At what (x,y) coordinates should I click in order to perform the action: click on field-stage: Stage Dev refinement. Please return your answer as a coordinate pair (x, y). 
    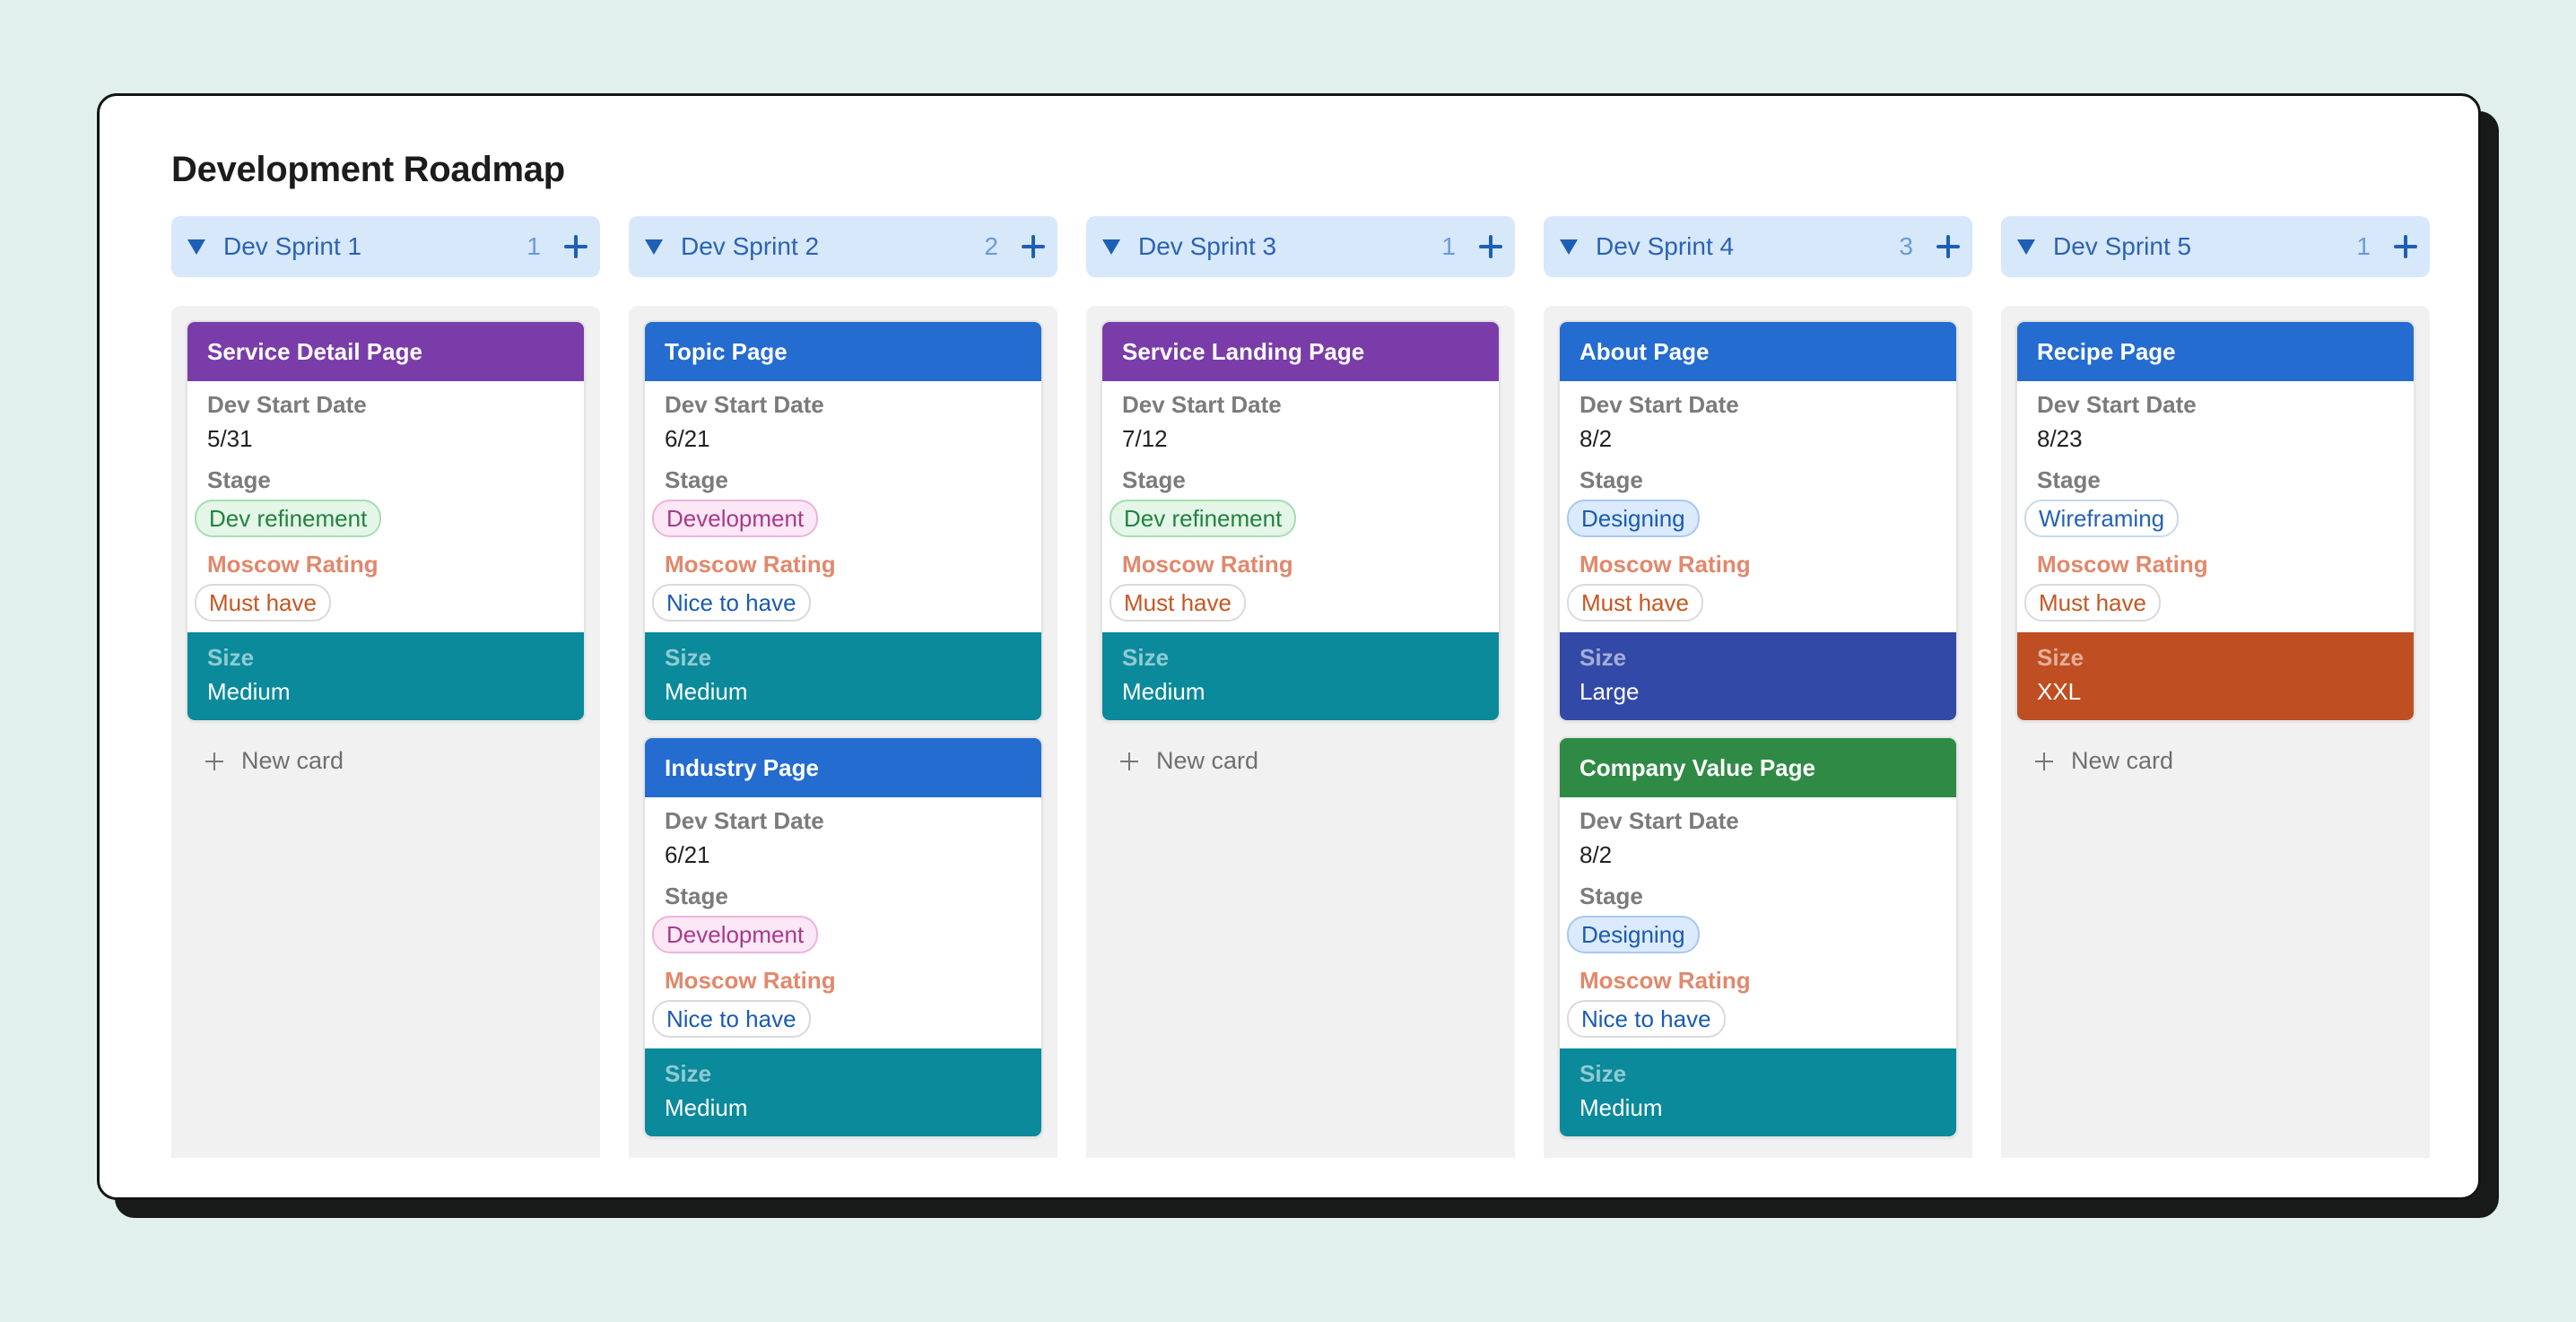
    Looking at the image, I should click on (1300, 499).